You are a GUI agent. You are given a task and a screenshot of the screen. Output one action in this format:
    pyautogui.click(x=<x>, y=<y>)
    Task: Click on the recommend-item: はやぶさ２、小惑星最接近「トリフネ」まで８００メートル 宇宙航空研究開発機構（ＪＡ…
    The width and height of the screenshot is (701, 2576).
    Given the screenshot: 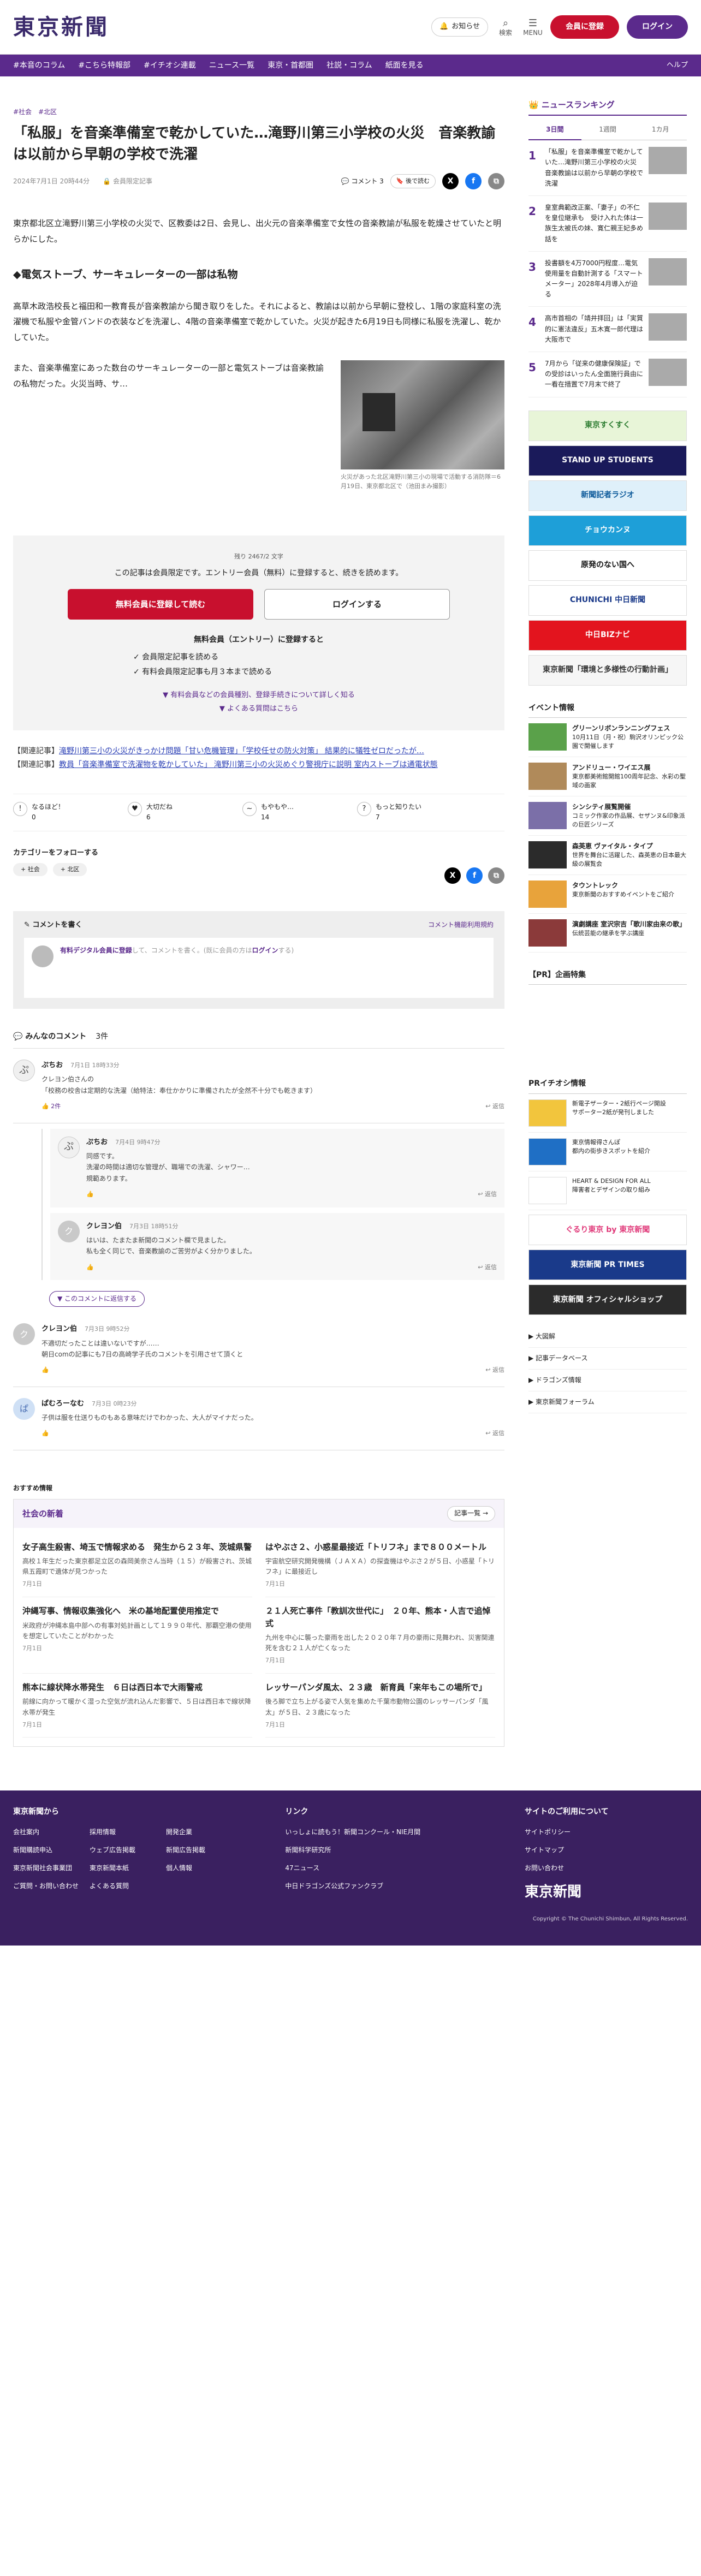 What is the action you would take?
    pyautogui.click(x=380, y=1565)
    